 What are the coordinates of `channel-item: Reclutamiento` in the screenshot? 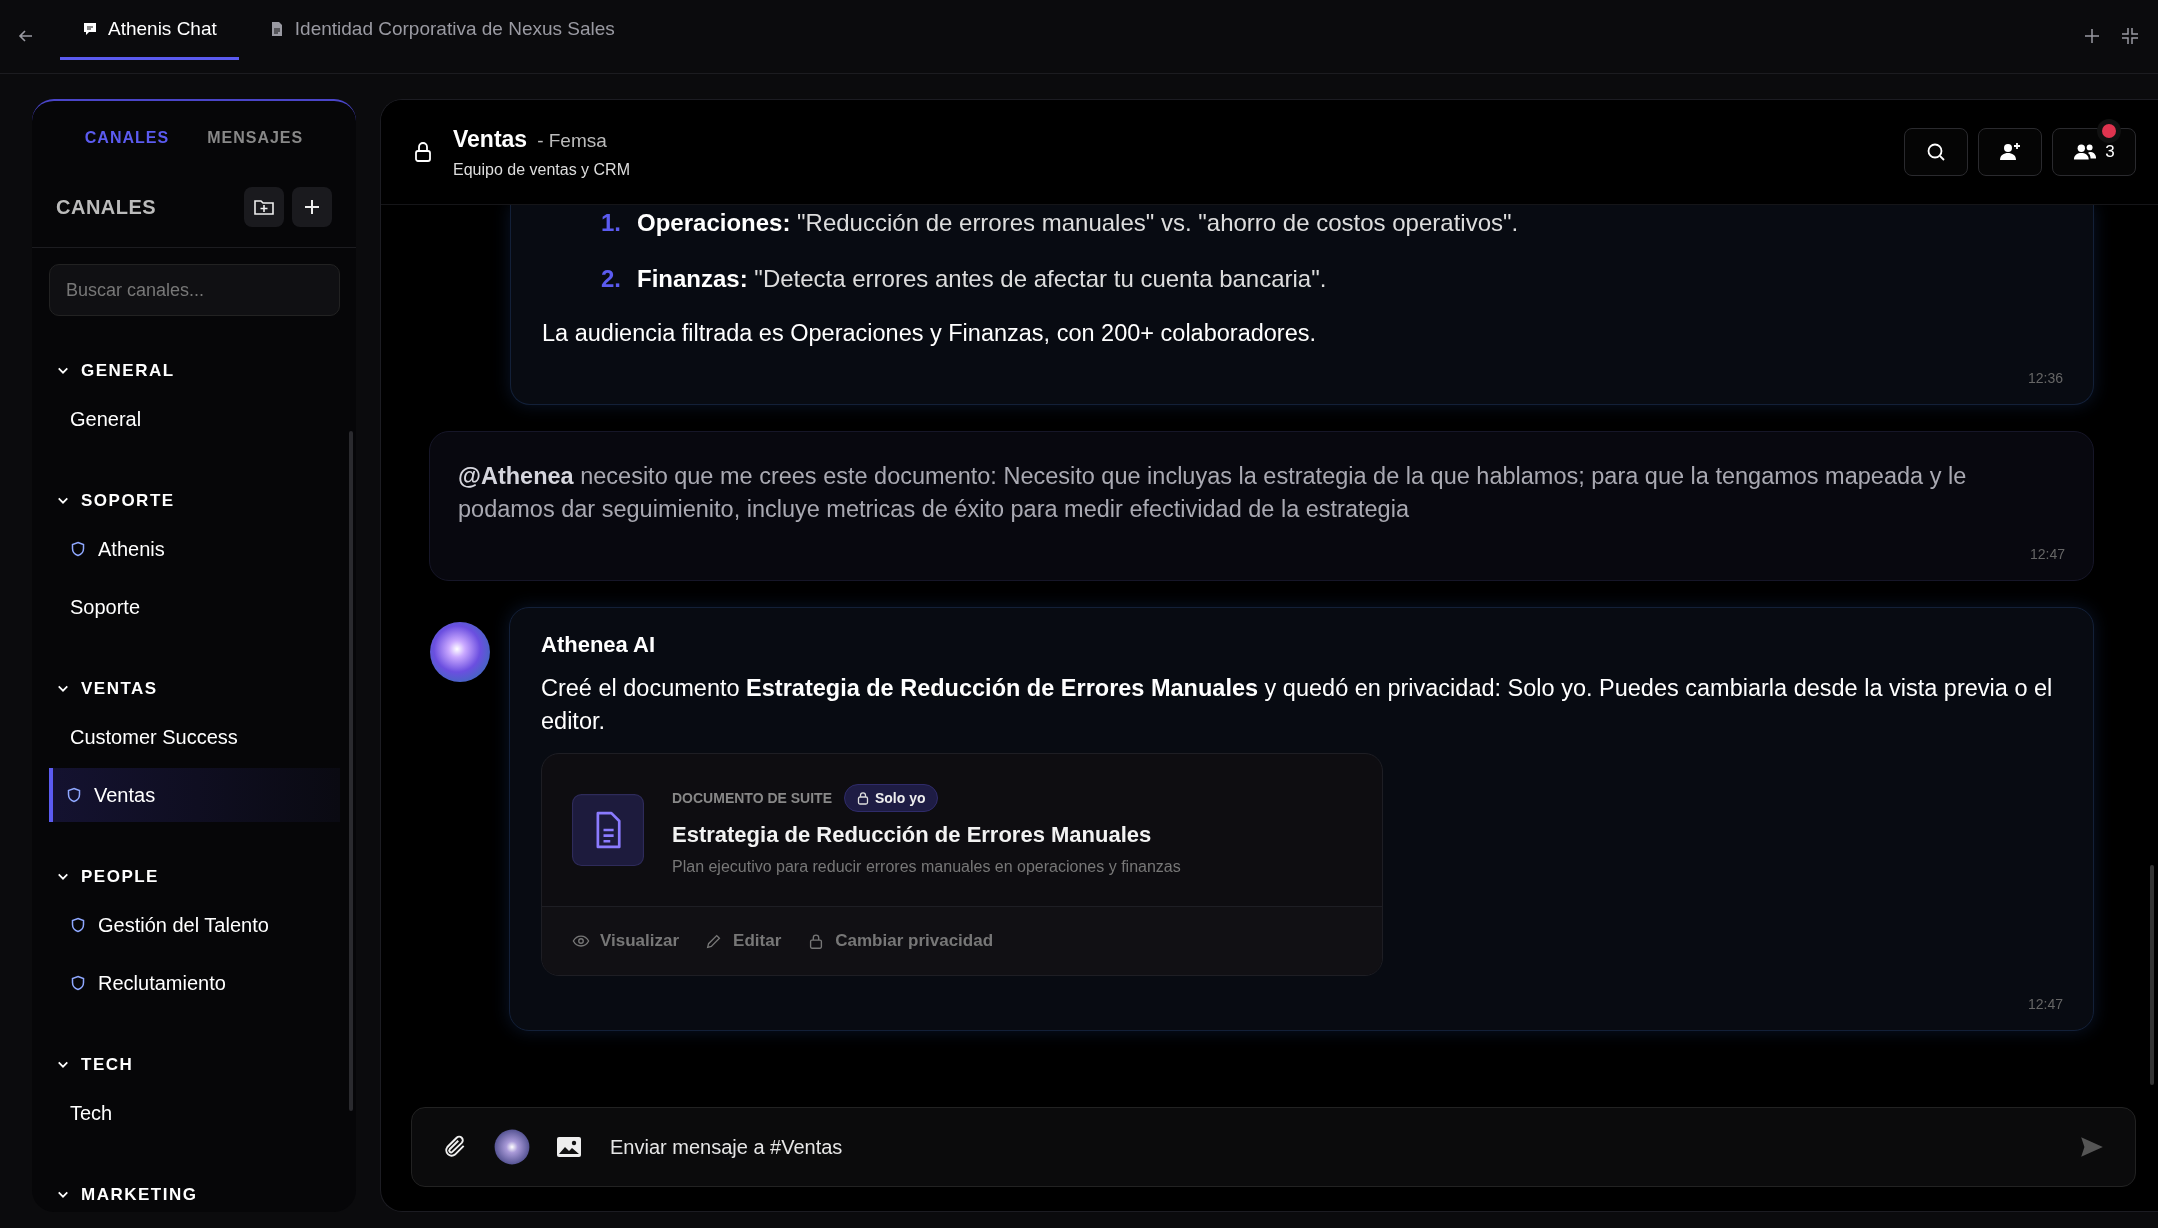 It's located at (194, 983).